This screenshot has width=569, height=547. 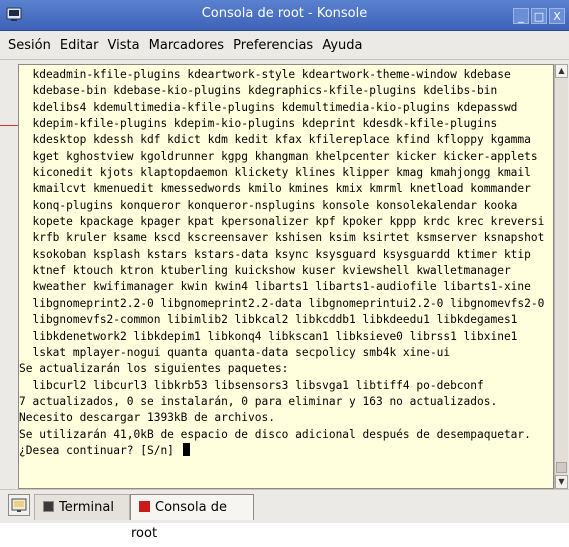 I want to click on terminal-line: Se actualizarán los siguientes paquetes:, so click(x=154, y=369).